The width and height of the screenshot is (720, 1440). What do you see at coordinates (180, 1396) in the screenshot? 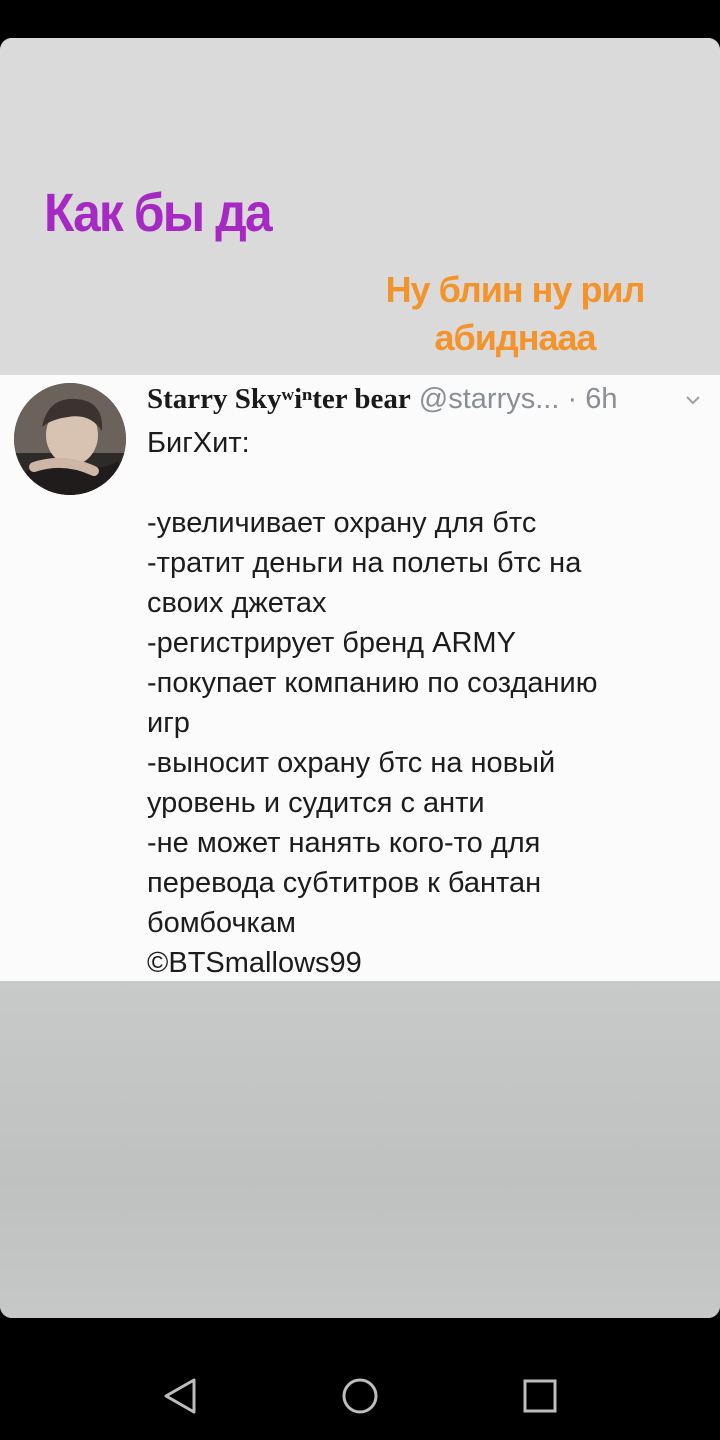
I see `back-triangle-icon` at bounding box center [180, 1396].